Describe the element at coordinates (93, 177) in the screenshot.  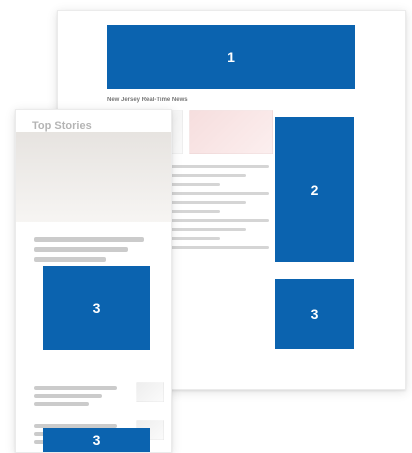
I see `mobile-top-photo` at that location.